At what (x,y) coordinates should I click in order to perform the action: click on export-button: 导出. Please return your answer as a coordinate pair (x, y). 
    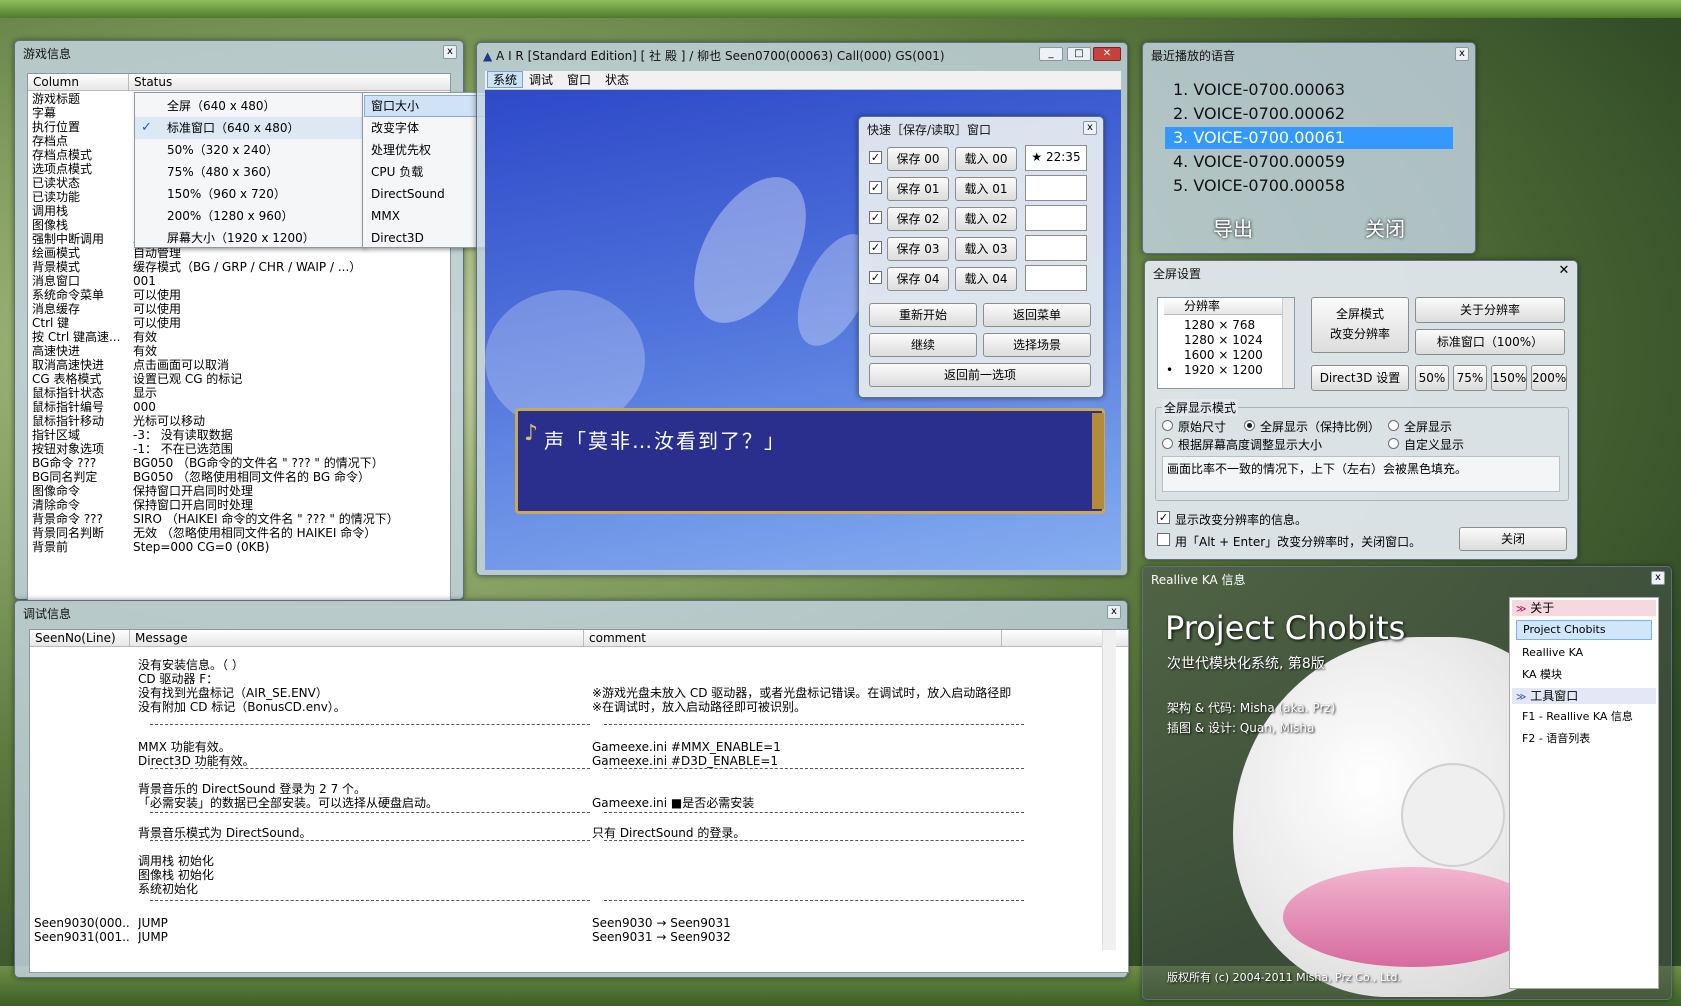
    Looking at the image, I should click on (1233, 227).